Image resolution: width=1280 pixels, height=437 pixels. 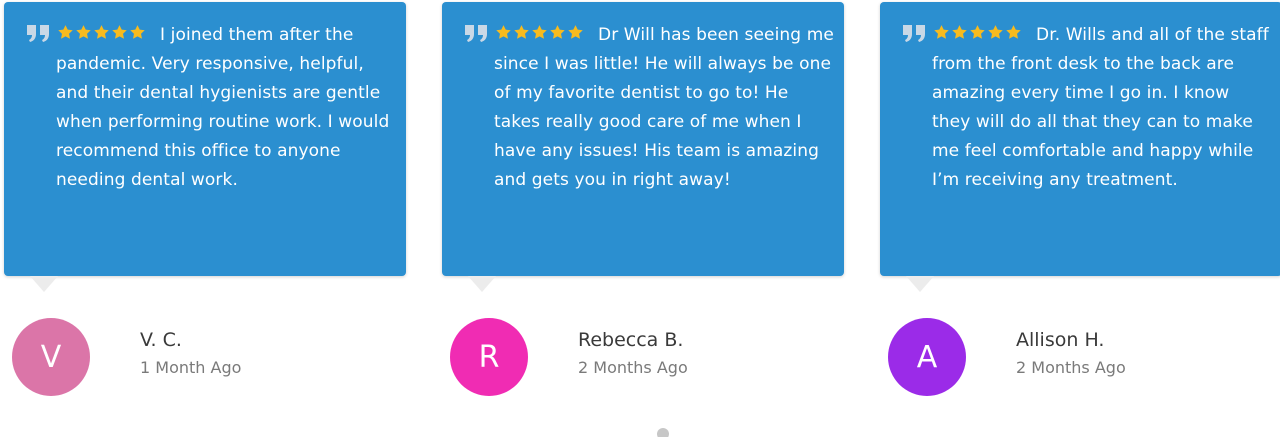 I want to click on avatar: V, so click(x=51, y=357).